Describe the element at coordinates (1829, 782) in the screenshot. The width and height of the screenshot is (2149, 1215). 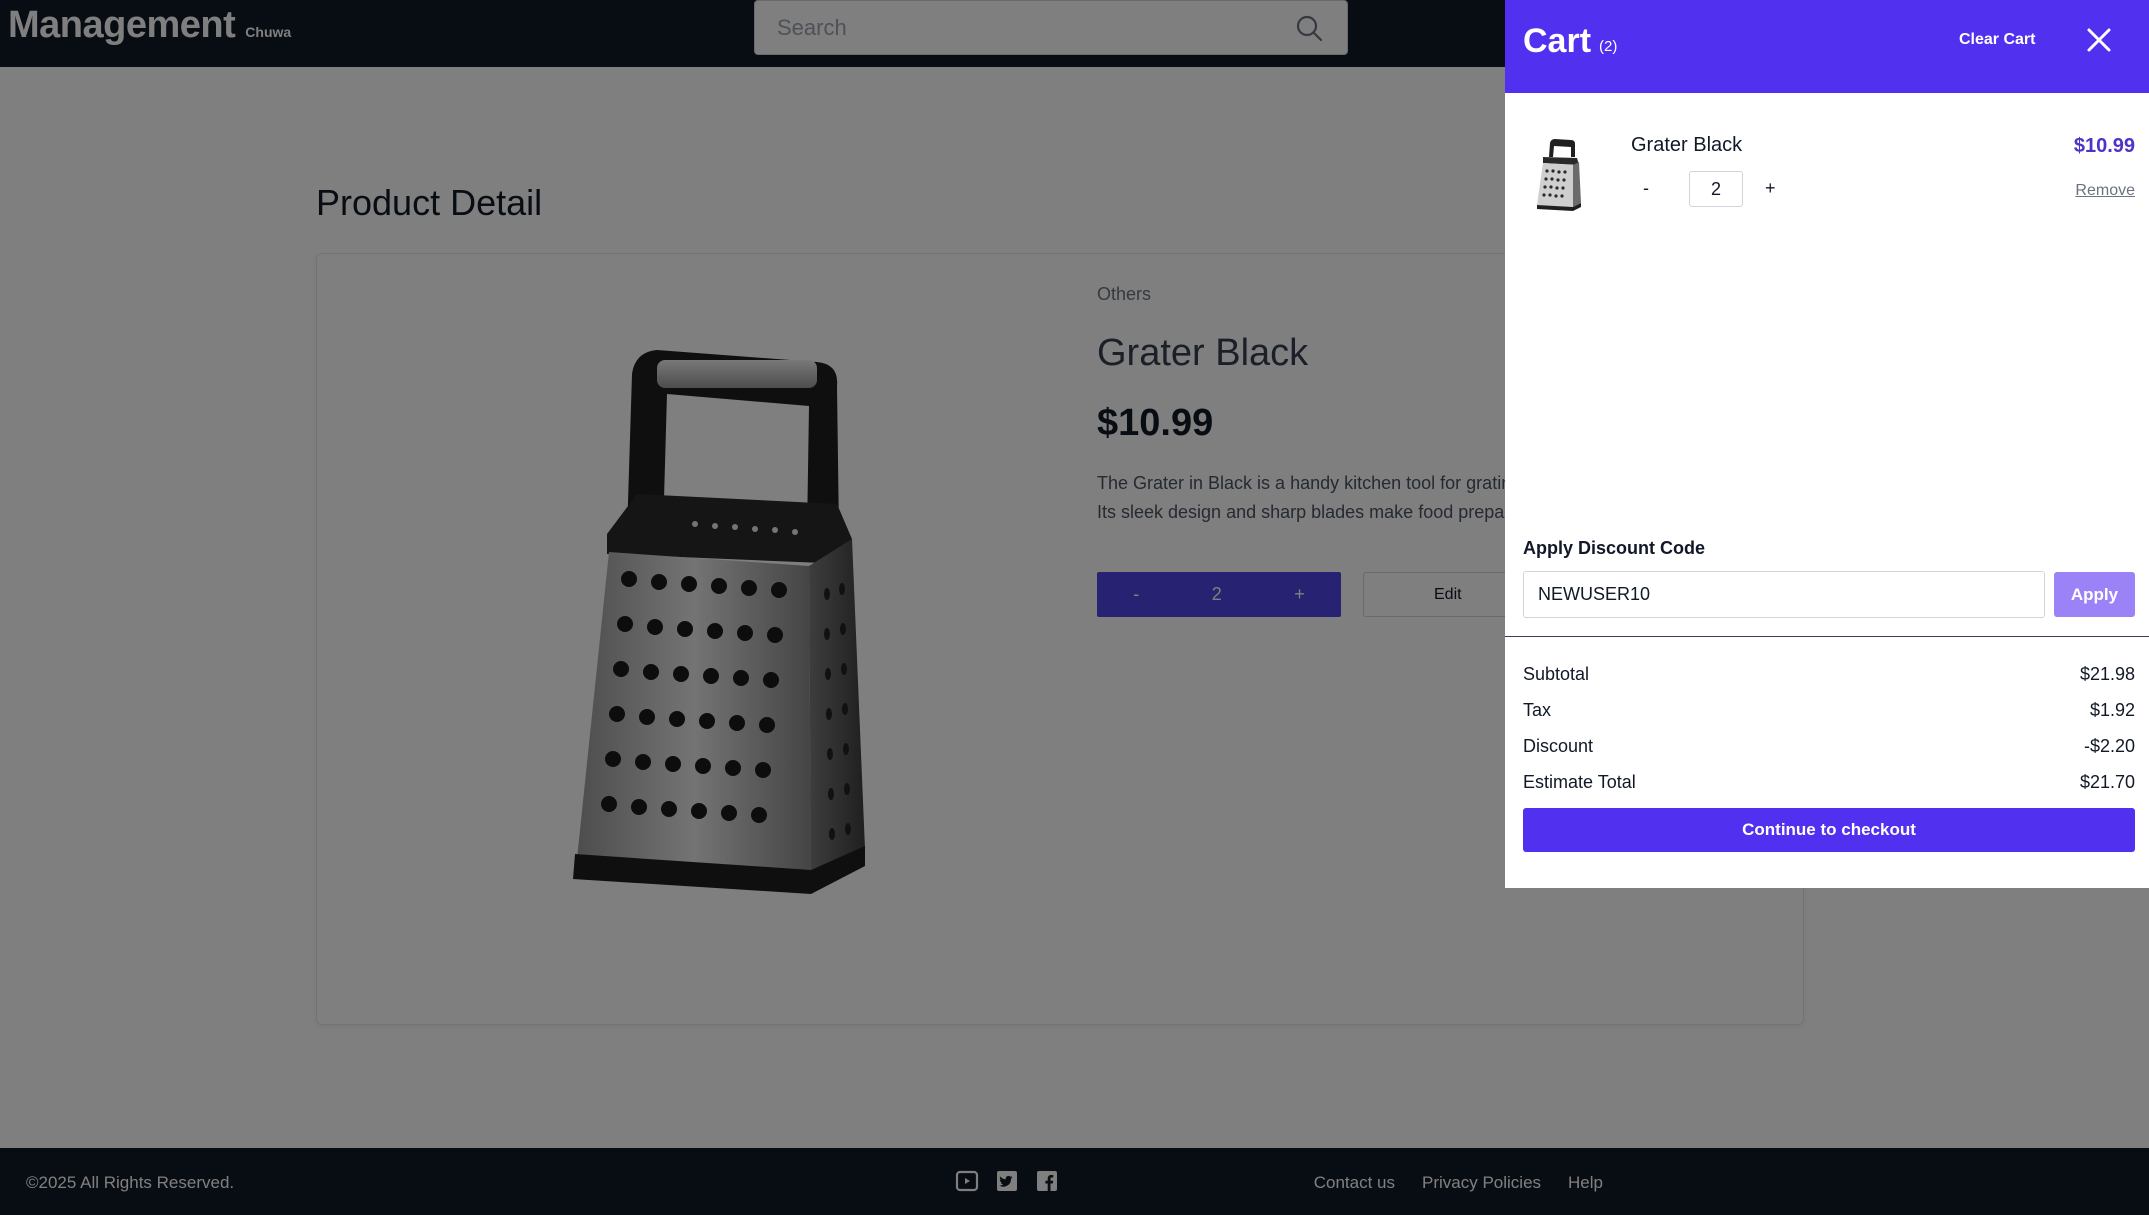
I see `summary-row-estimate-total: Estimate Total $21.70` at that location.